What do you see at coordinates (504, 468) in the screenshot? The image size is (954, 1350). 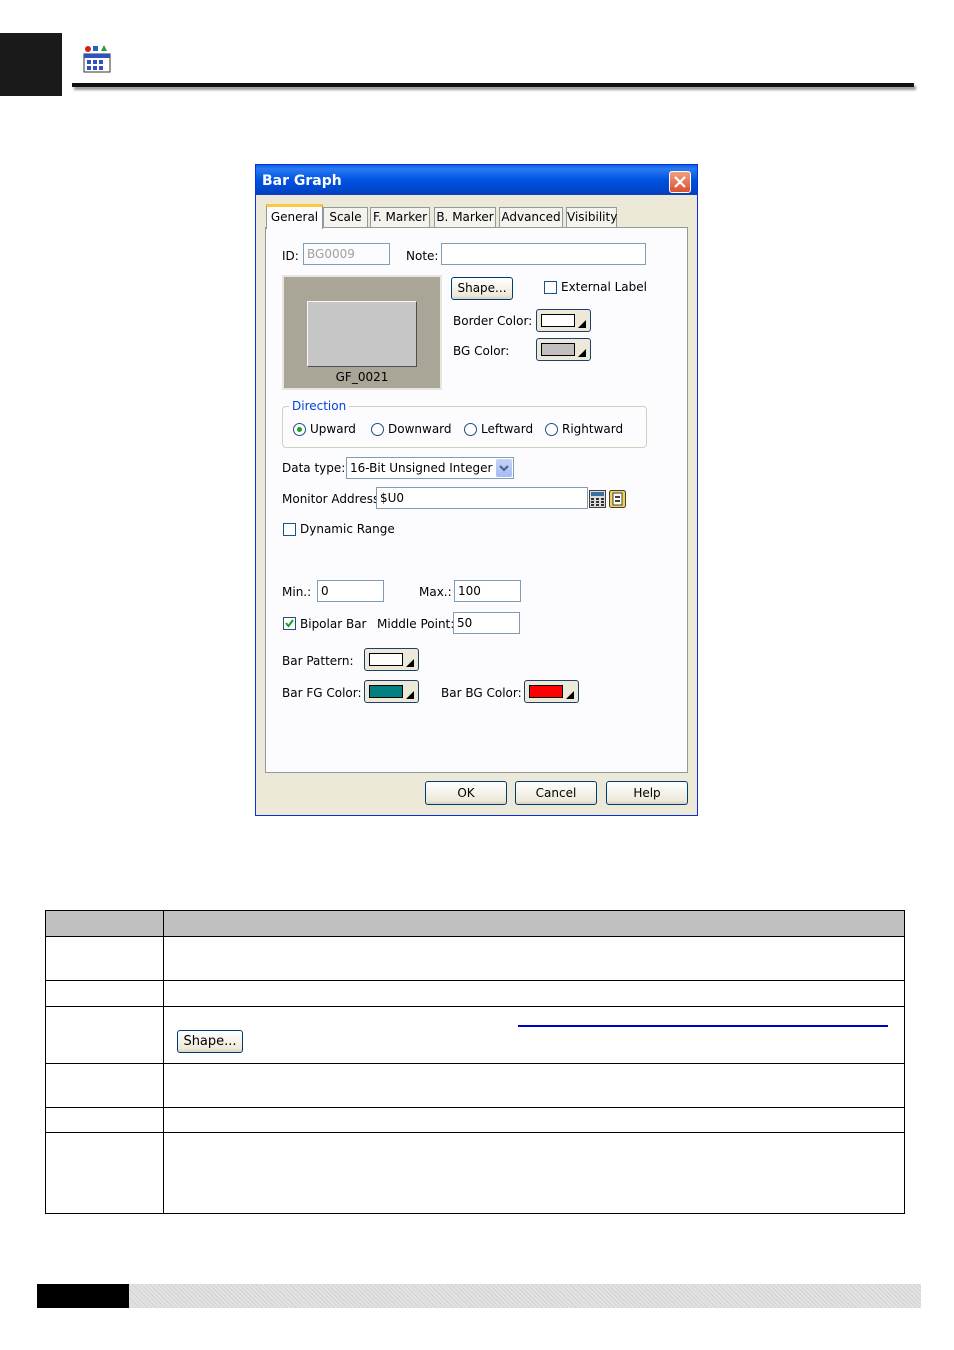 I see `chevron-down-icon` at bounding box center [504, 468].